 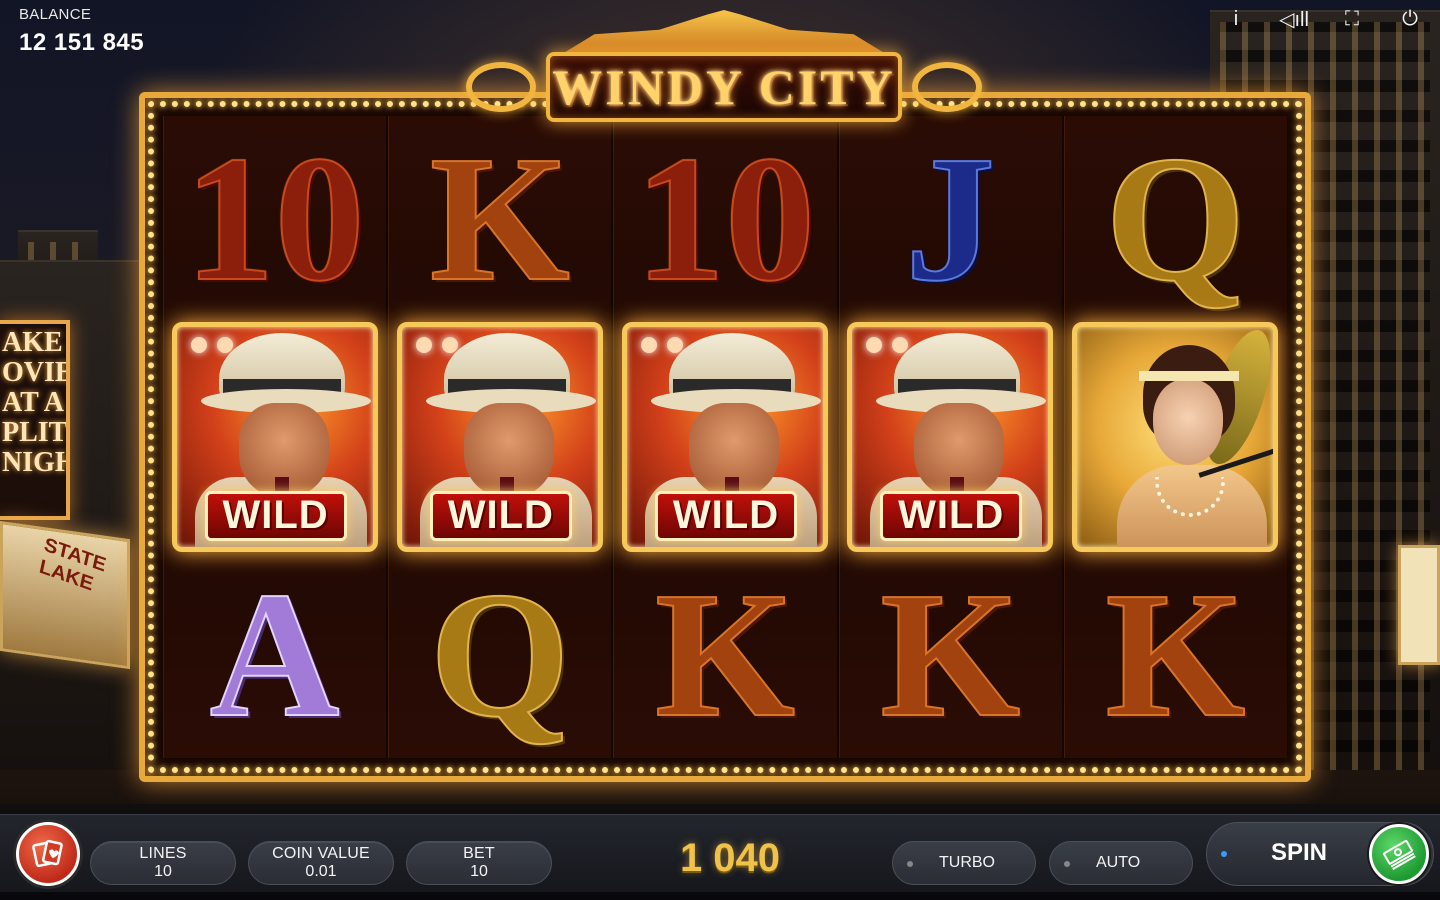 What do you see at coordinates (1352, 19) in the screenshot?
I see `fullscreen-icon: ⛶` at bounding box center [1352, 19].